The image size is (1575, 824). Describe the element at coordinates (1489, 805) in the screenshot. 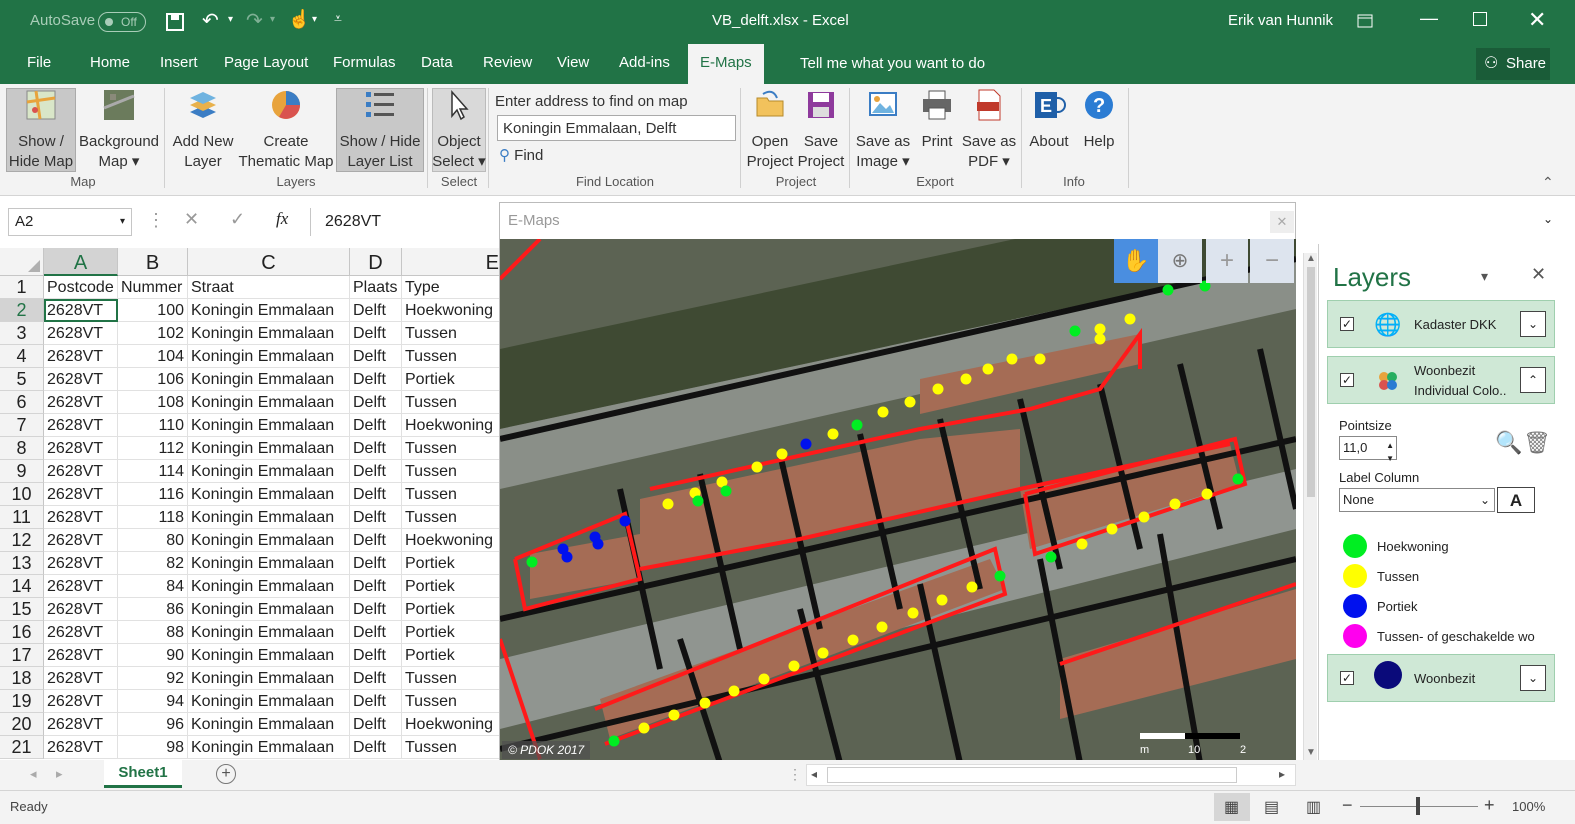

I see `zoom-in-status-icon: +` at that location.